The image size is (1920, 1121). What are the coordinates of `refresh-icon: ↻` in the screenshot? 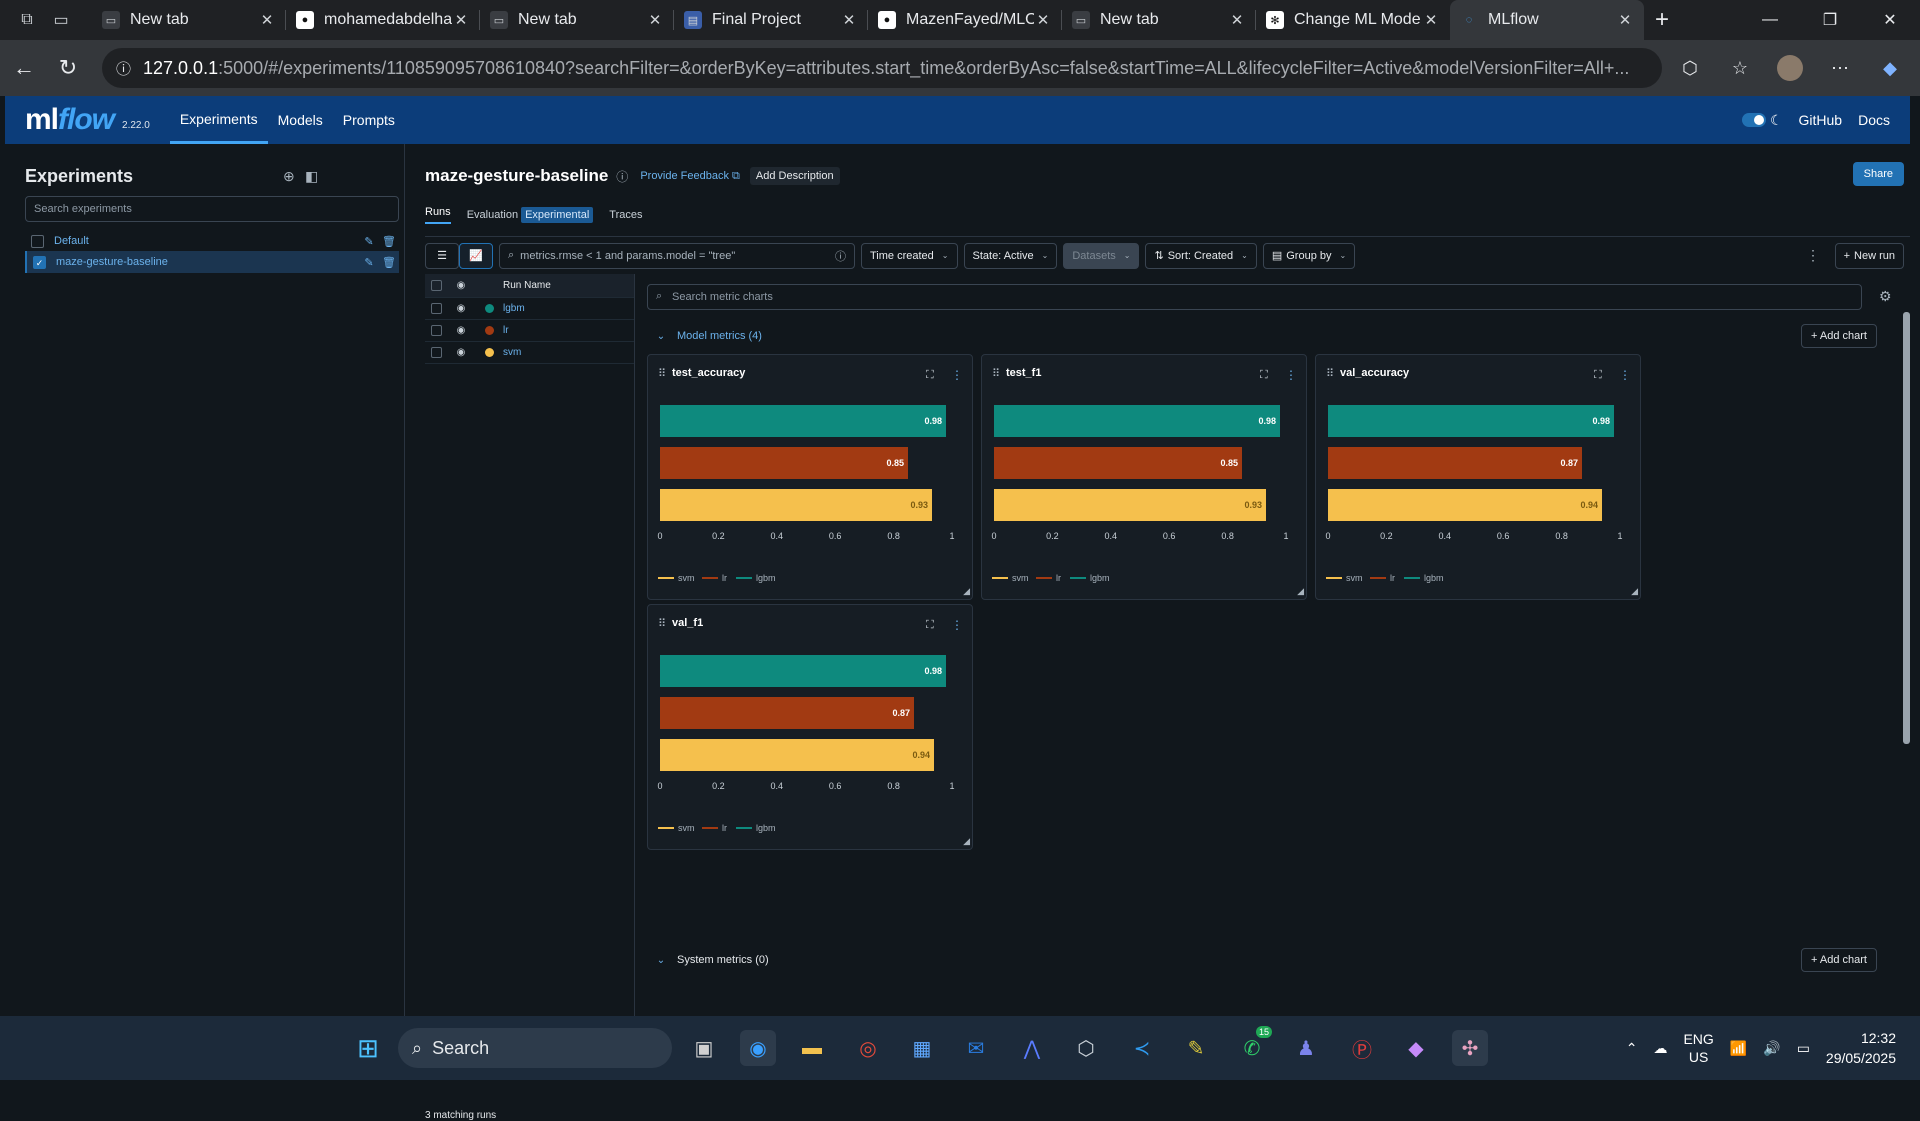 It's located at (68, 68).